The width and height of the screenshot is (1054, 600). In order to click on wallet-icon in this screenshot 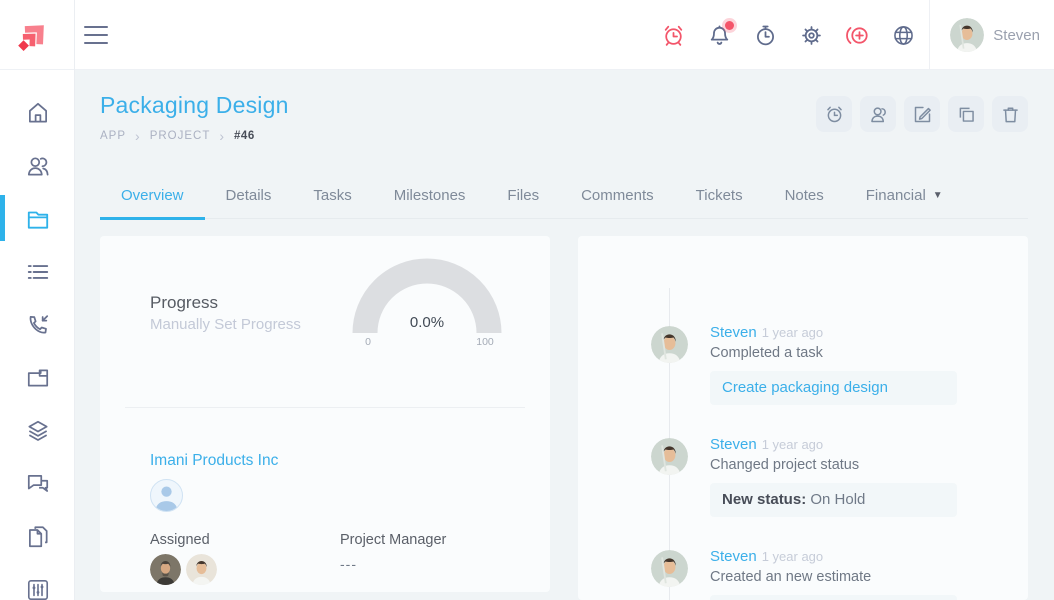, I will do `click(37, 377)`.